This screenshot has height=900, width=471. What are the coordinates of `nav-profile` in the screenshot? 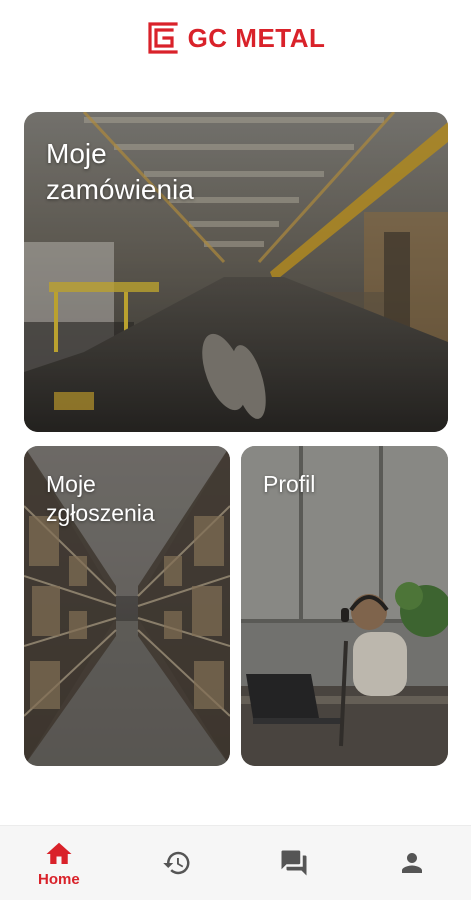 It's located at (412, 863).